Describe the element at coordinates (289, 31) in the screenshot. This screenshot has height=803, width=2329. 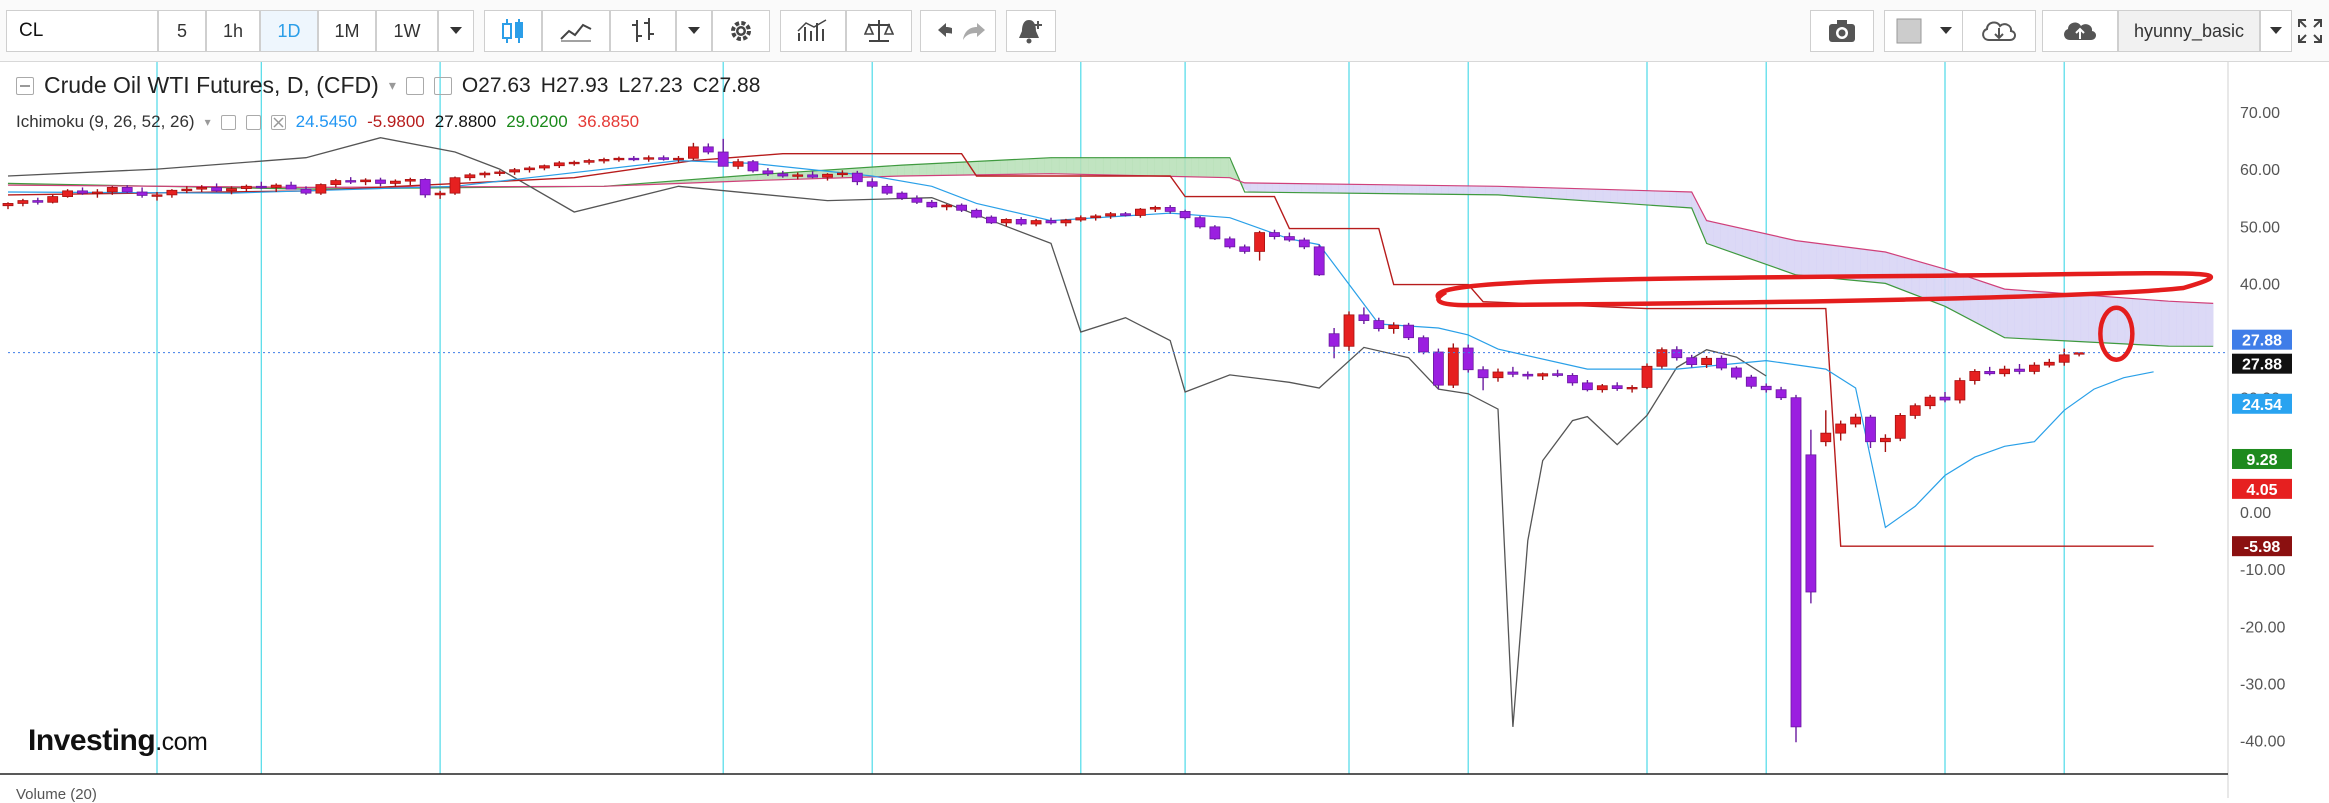
I see `interval-1d: 1D` at that location.